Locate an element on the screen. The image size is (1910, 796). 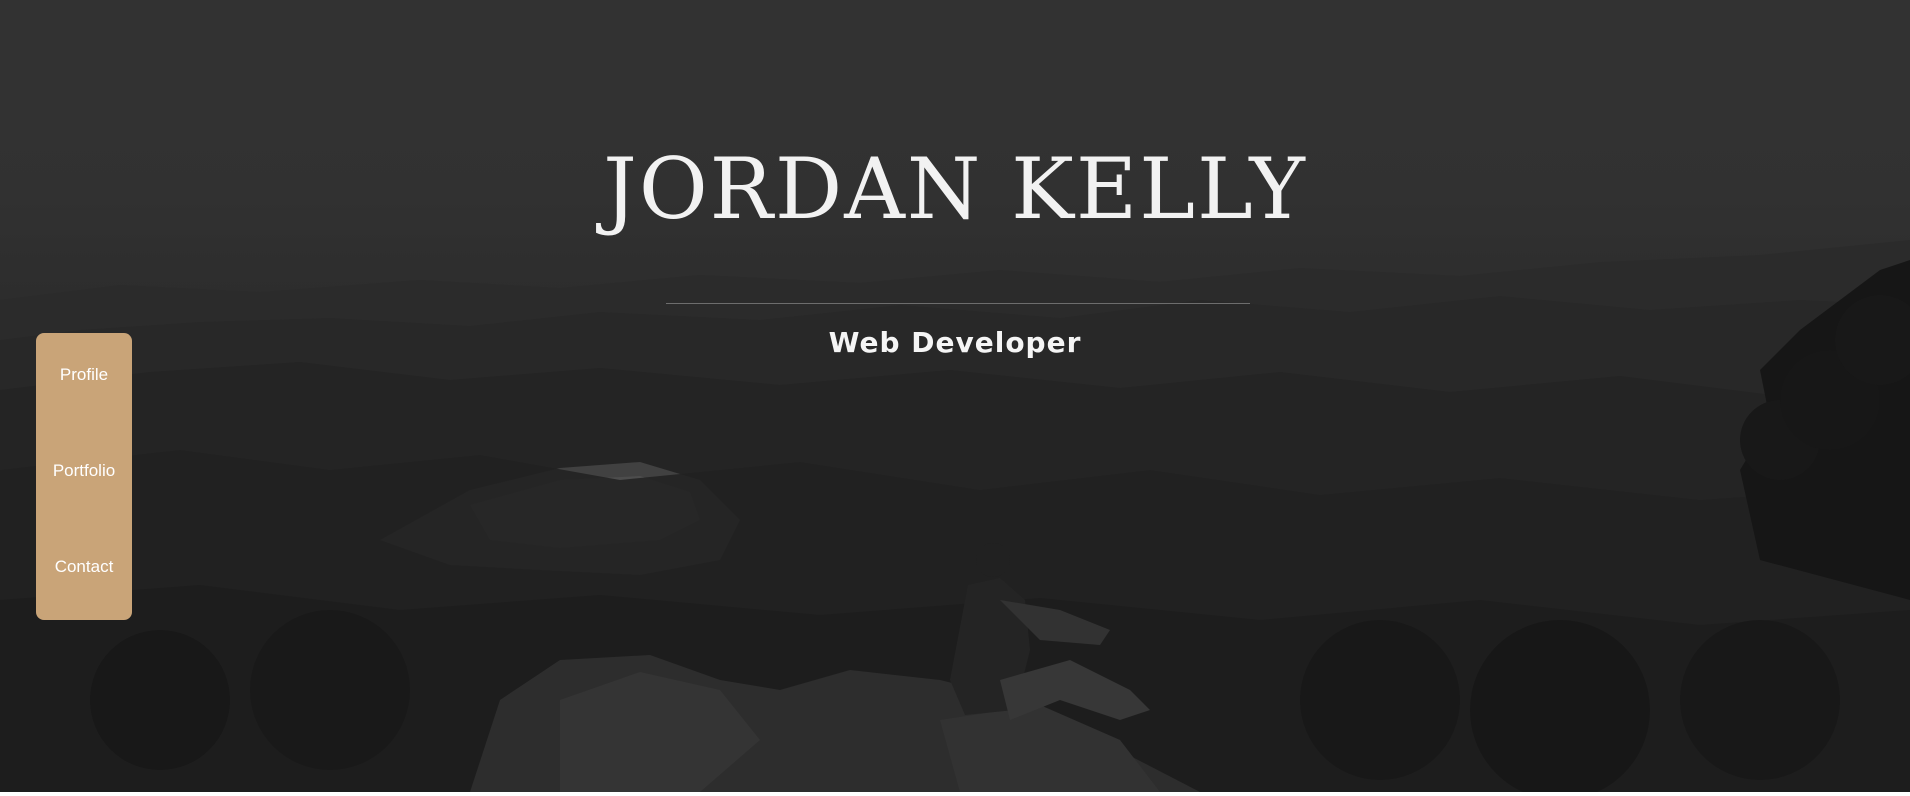
nav-item-portfolio: Portfolio is located at coordinates (84, 471).